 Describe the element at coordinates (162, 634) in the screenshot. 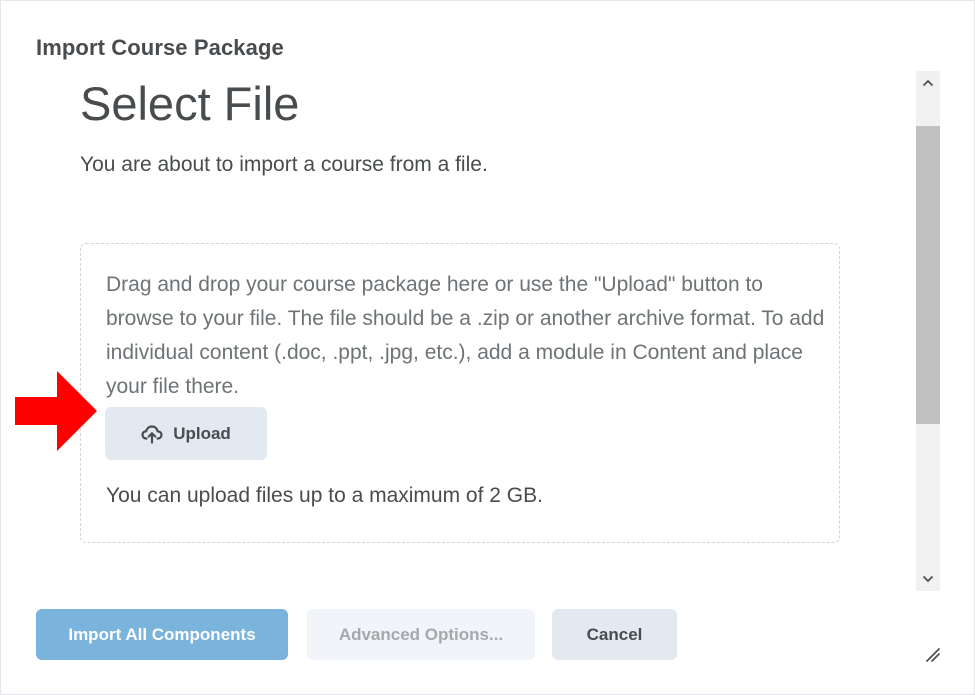

I see `import-all-components-button: Import All Components` at that location.